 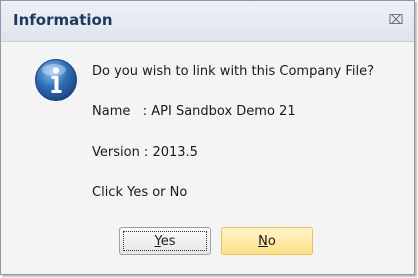 What do you see at coordinates (63, 20) in the screenshot?
I see `dialog-title: Information` at bounding box center [63, 20].